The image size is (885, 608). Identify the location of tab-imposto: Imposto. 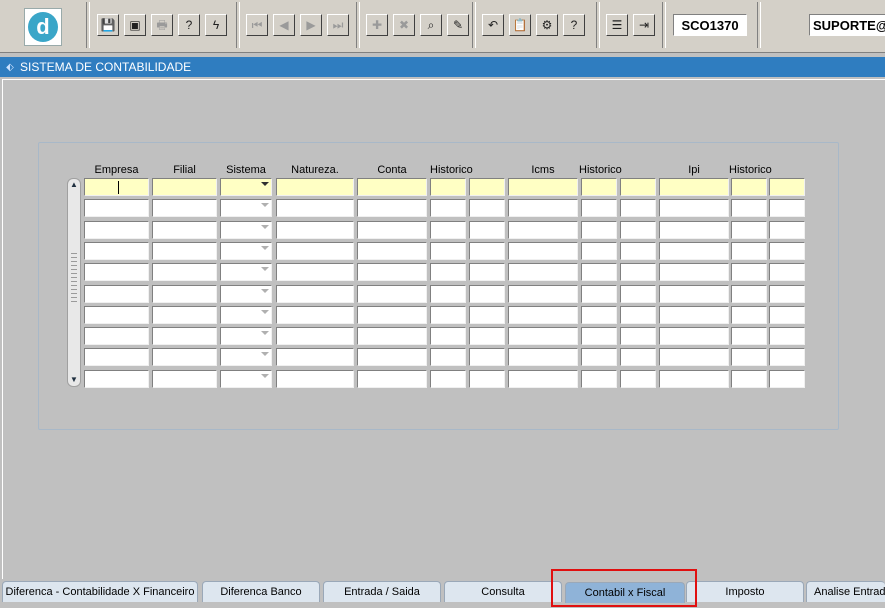
(745, 591).